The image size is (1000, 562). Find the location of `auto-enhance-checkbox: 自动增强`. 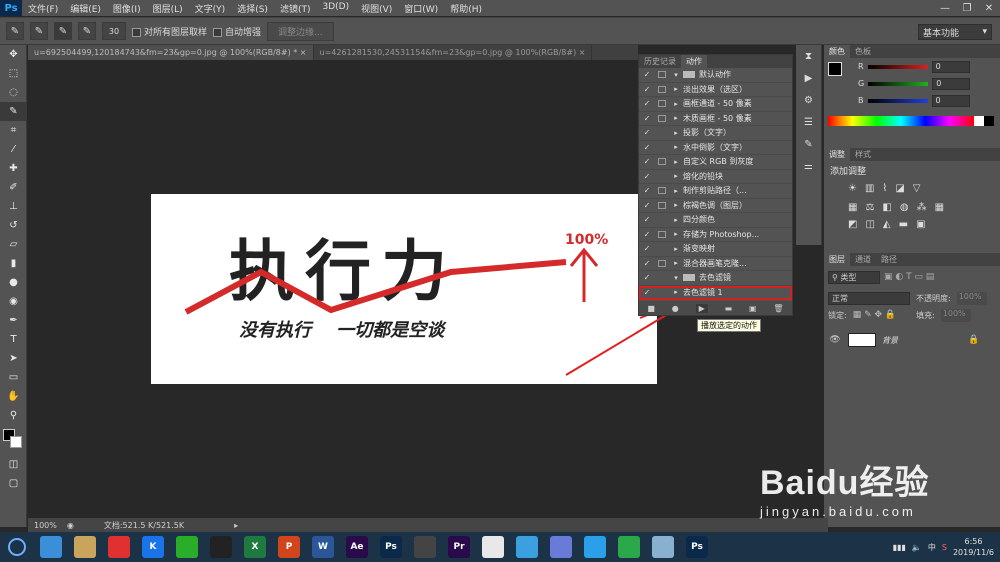

auto-enhance-checkbox: 自动增强 is located at coordinates (237, 31).